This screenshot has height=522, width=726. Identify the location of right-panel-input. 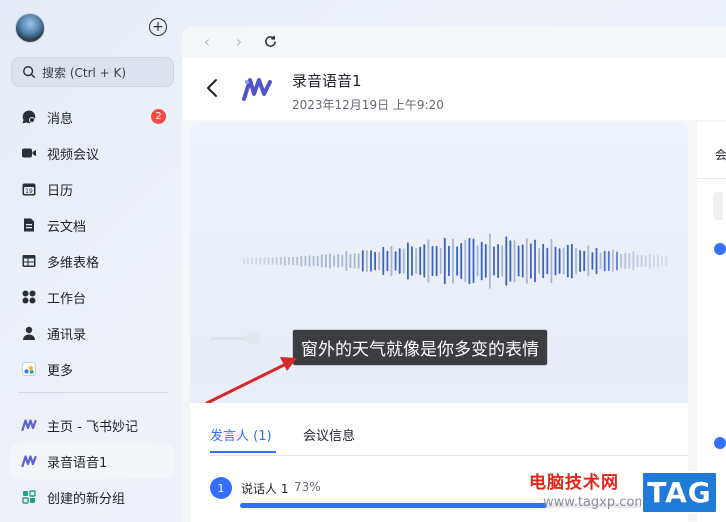
(718, 206).